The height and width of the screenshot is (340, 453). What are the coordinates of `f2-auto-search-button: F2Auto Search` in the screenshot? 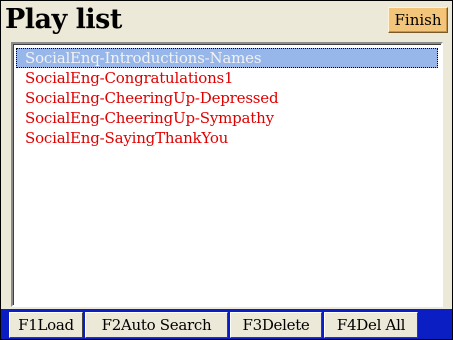 It's located at (156, 325).